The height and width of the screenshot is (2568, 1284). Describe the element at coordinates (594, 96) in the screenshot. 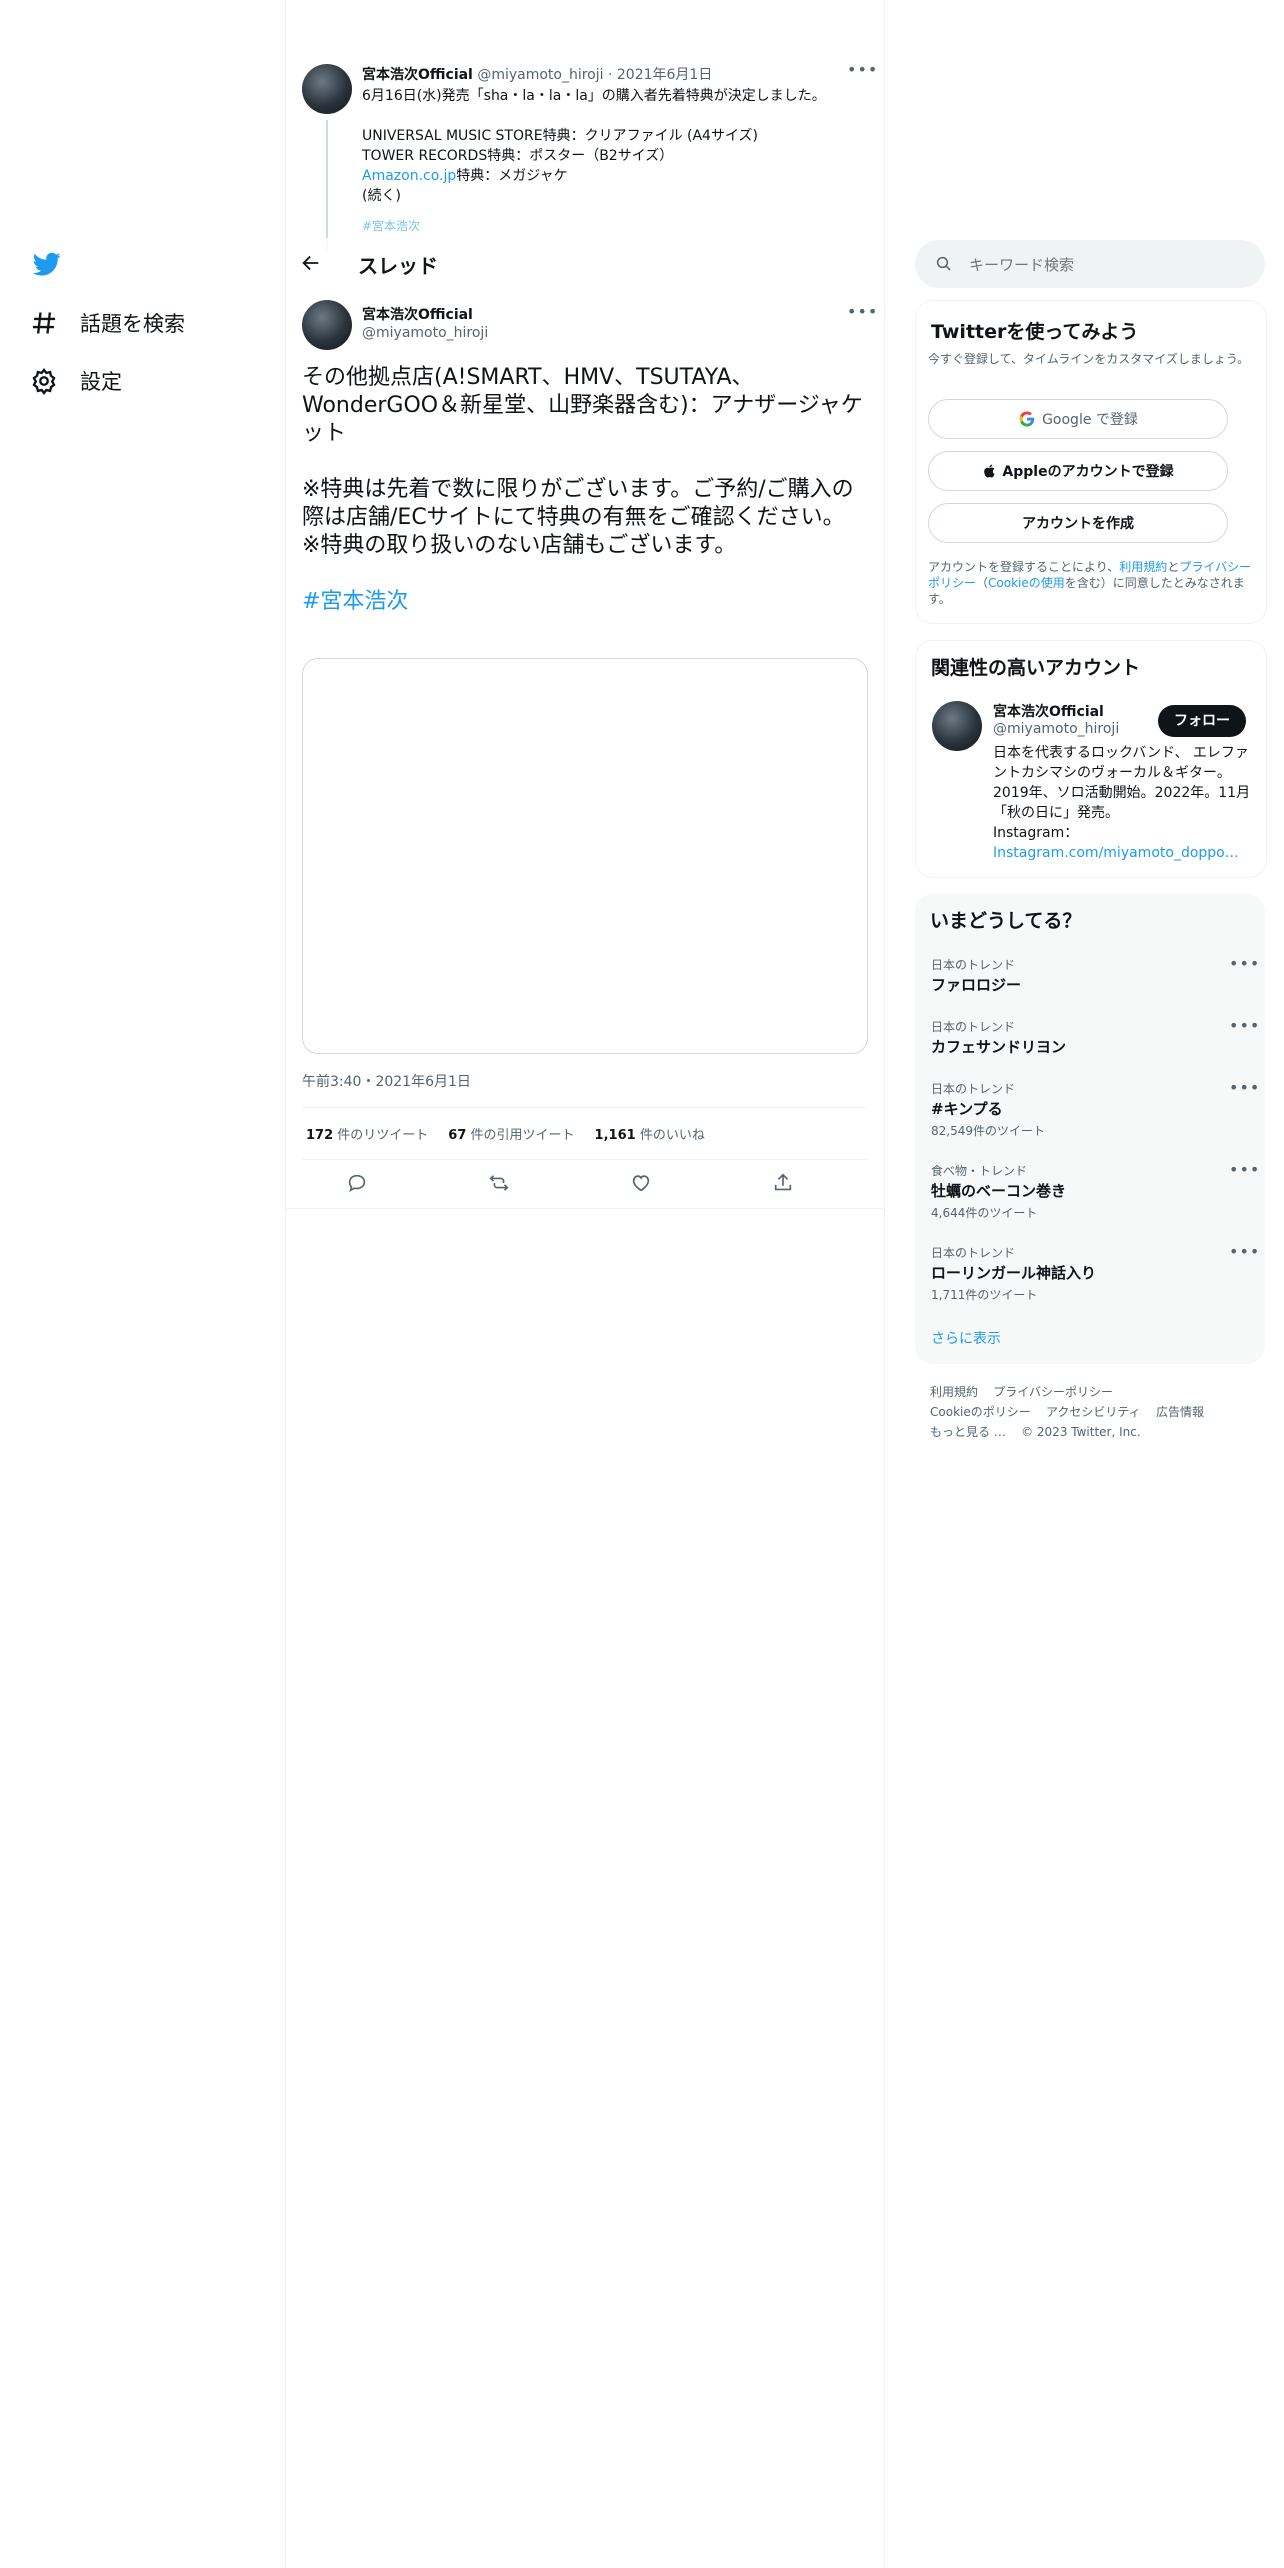

I see `text-line: 6月16日(水)発売「sha・la・la・la」の購入者先着特典が決定しました。` at that location.